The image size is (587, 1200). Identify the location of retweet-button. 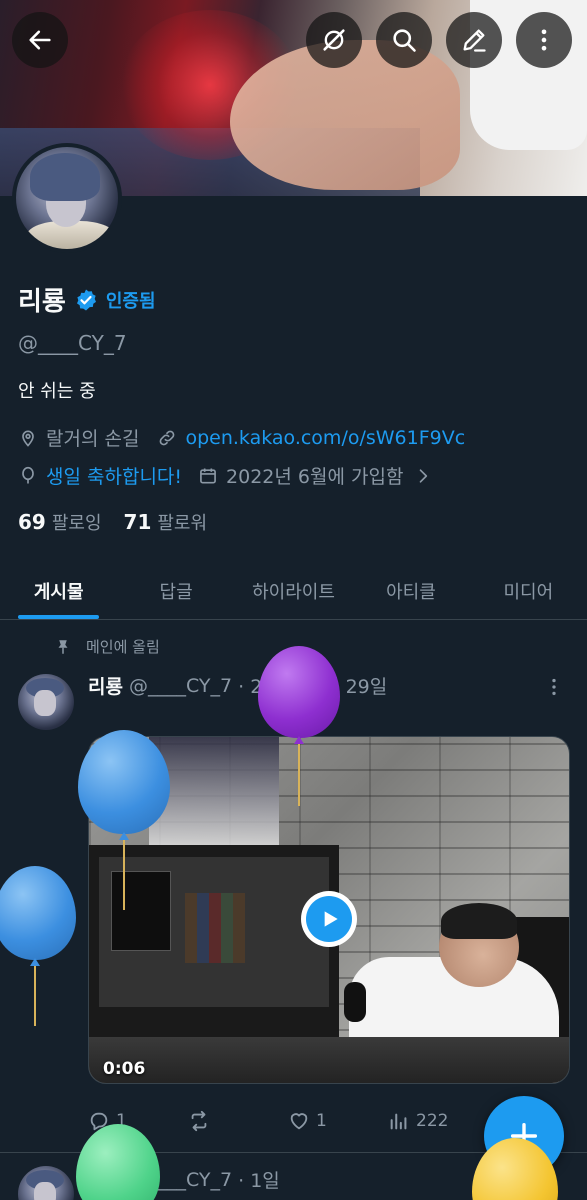
(238, 1121).